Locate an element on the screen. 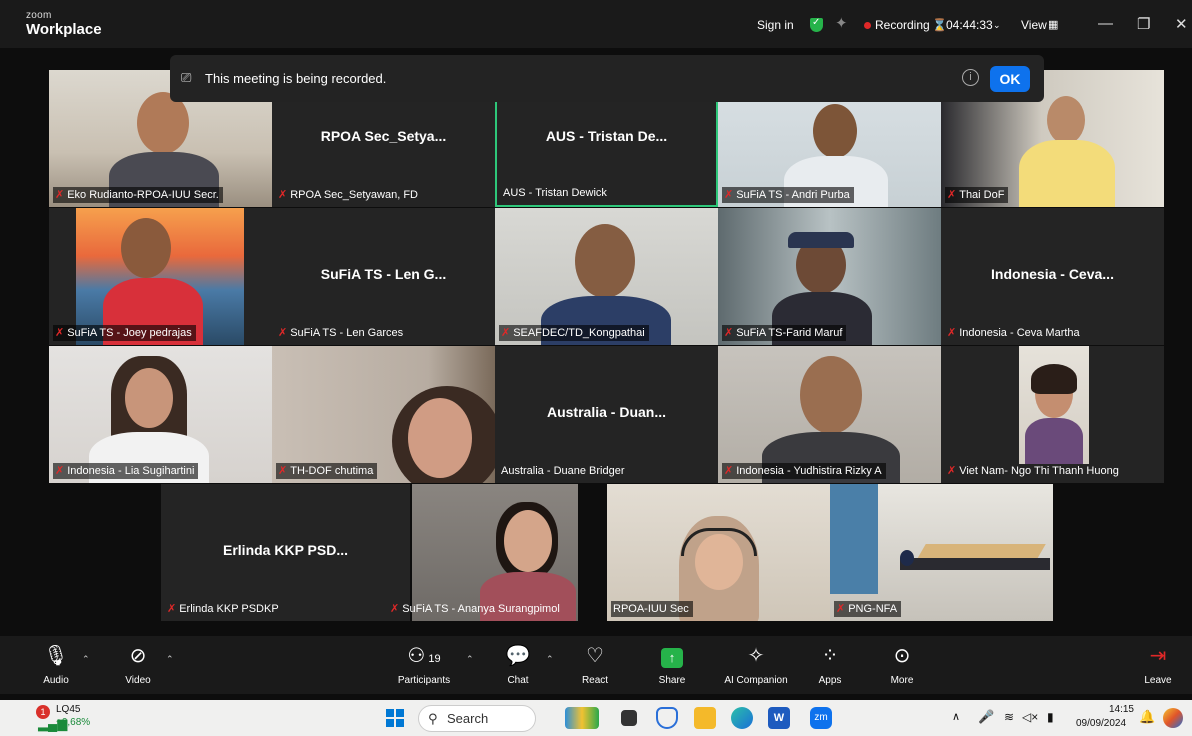 The image size is (1192, 736). minimize-icon: — is located at coordinates (1105, 23).